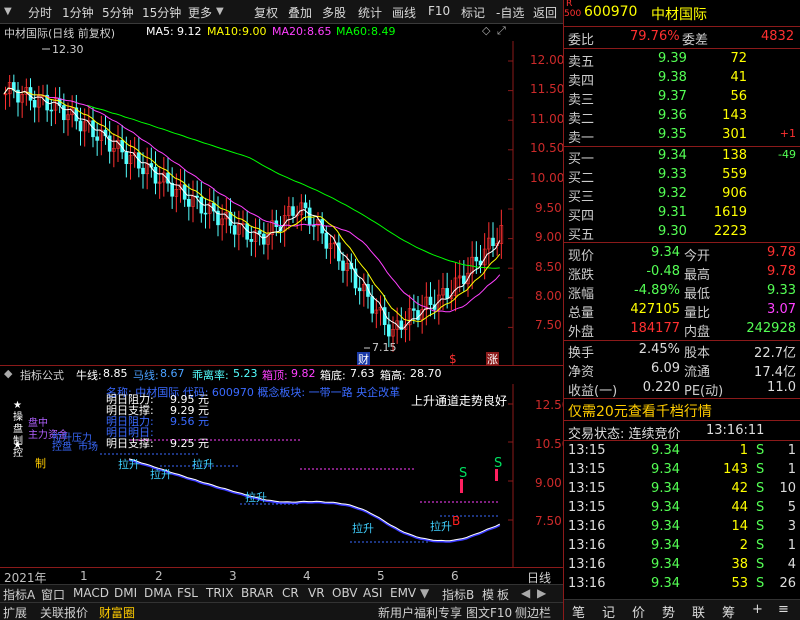 The width and height of the screenshot is (800, 620). Describe the element at coordinates (775, 372) in the screenshot. I see `quote-value: 17.4亿` at that location.